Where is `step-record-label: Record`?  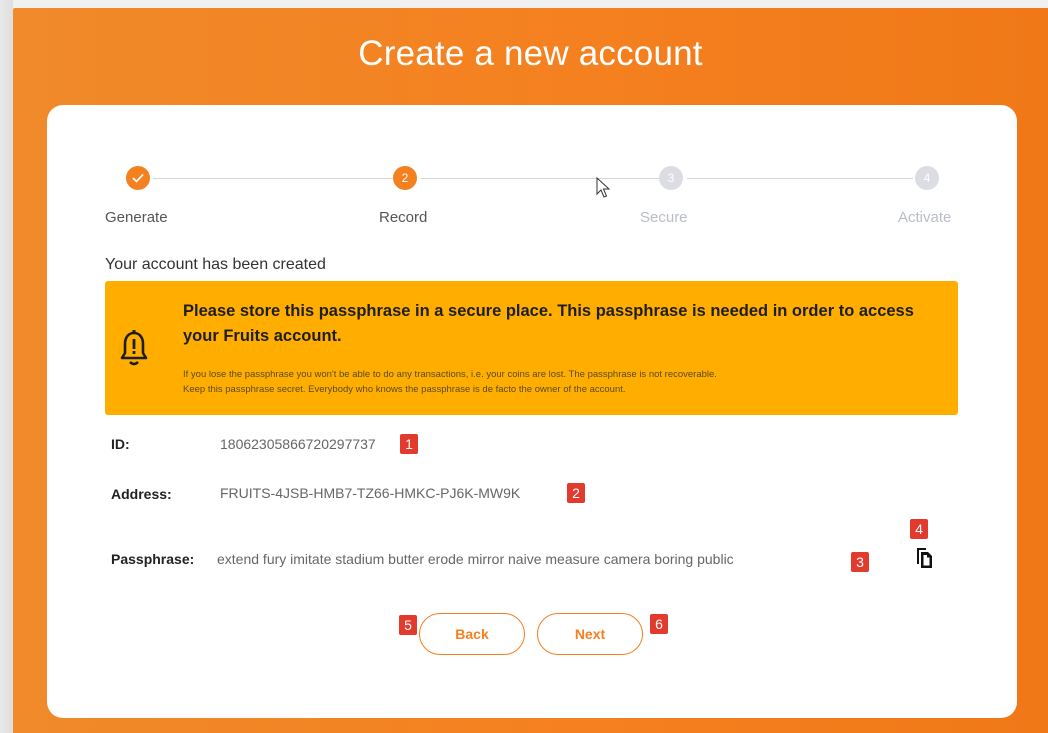
step-record-label: Record is located at coordinates (403, 217).